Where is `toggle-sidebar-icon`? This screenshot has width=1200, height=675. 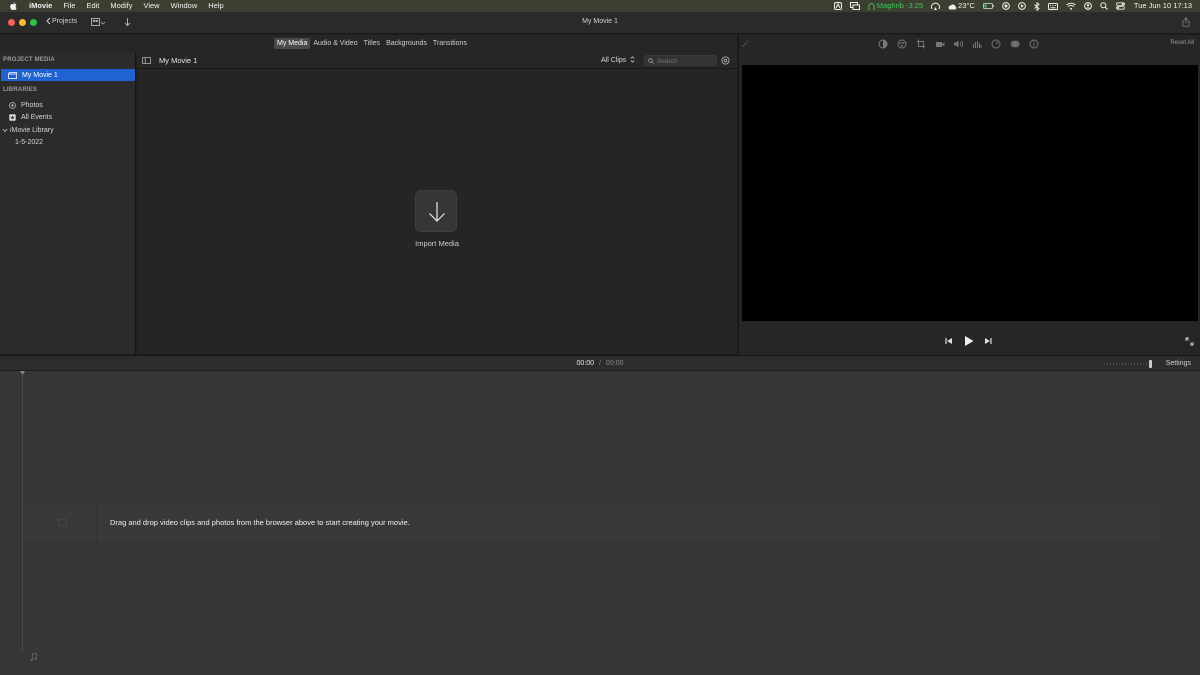
toggle-sidebar-icon is located at coordinates (146, 60).